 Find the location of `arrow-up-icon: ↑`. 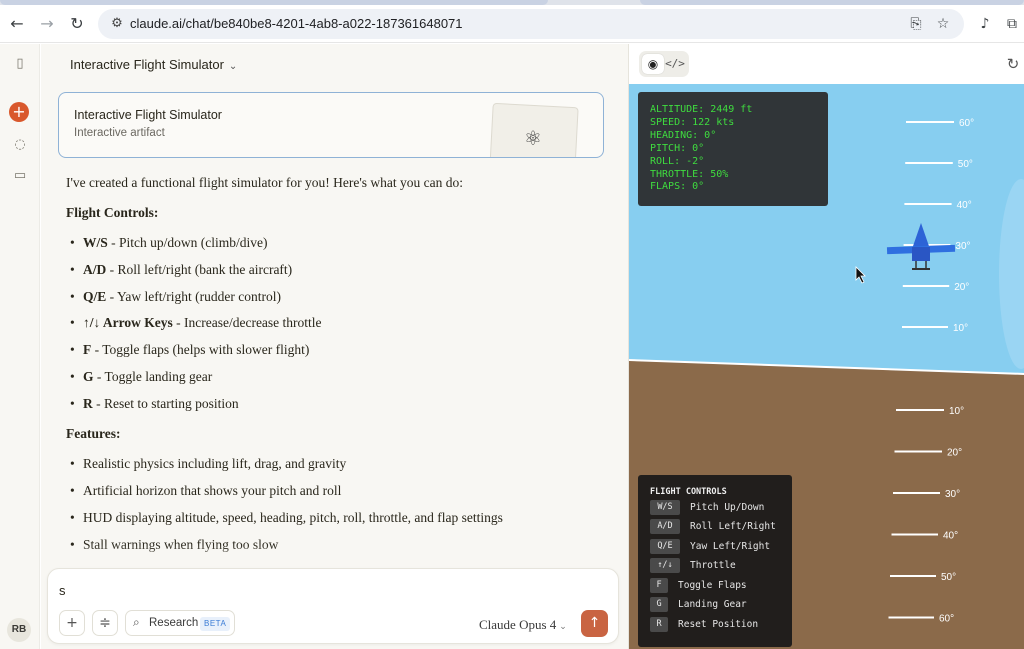

arrow-up-icon: ↑ is located at coordinates (594, 623).